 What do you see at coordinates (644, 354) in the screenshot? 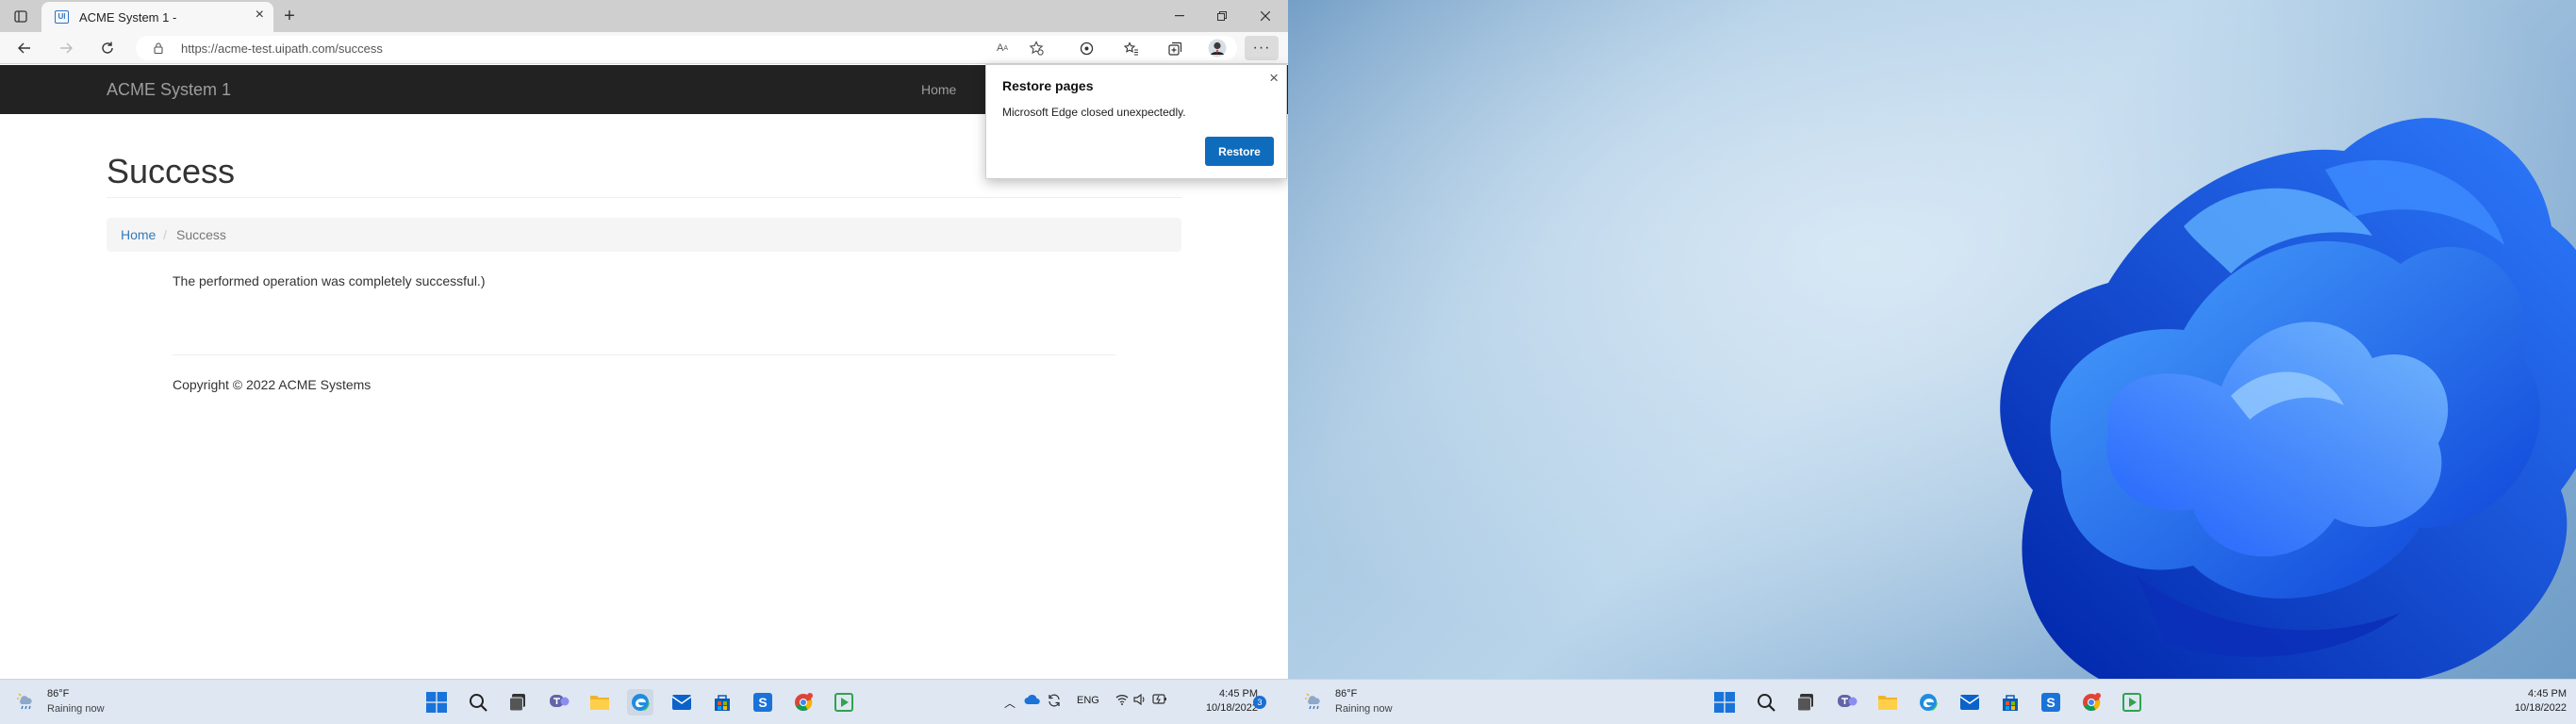
I see `footer-divider` at bounding box center [644, 354].